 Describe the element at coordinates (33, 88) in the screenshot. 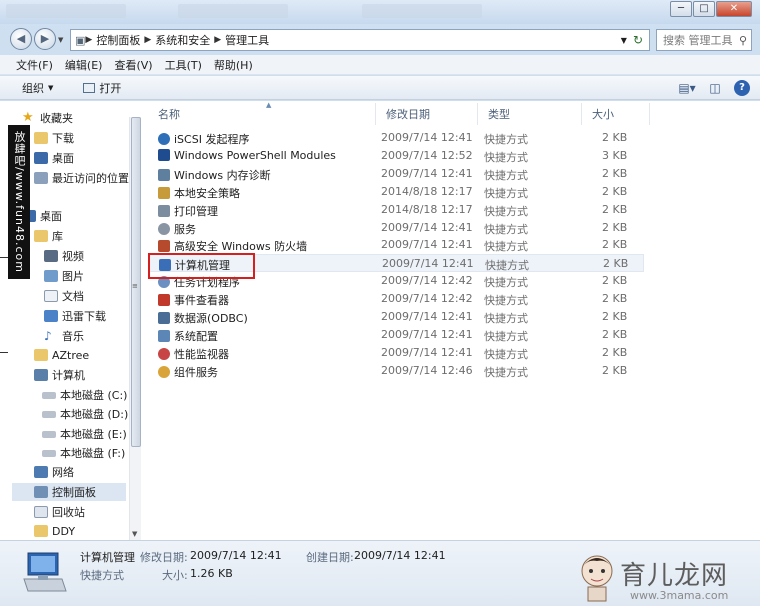

I see `organize-label: 组织` at that location.